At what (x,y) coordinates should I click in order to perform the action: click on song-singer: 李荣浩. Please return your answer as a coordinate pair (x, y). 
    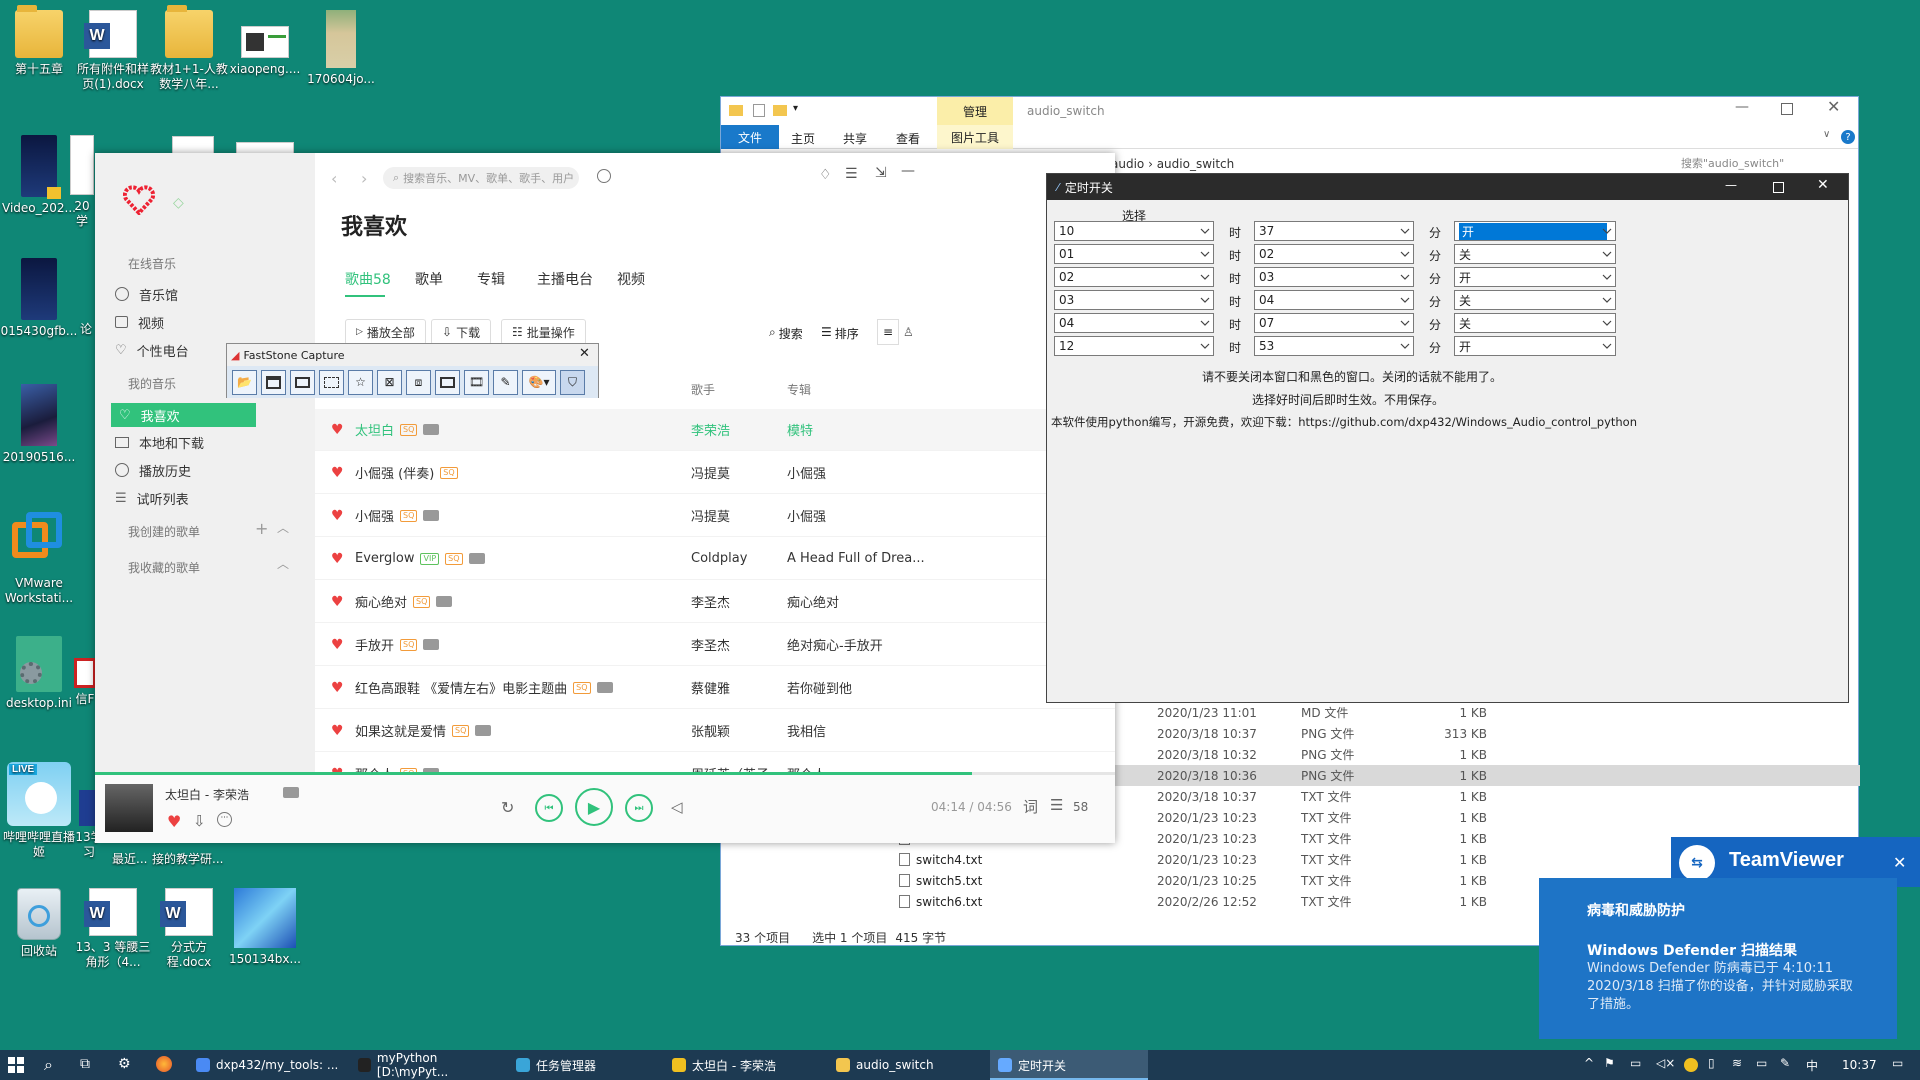
    Looking at the image, I should click on (710, 429).